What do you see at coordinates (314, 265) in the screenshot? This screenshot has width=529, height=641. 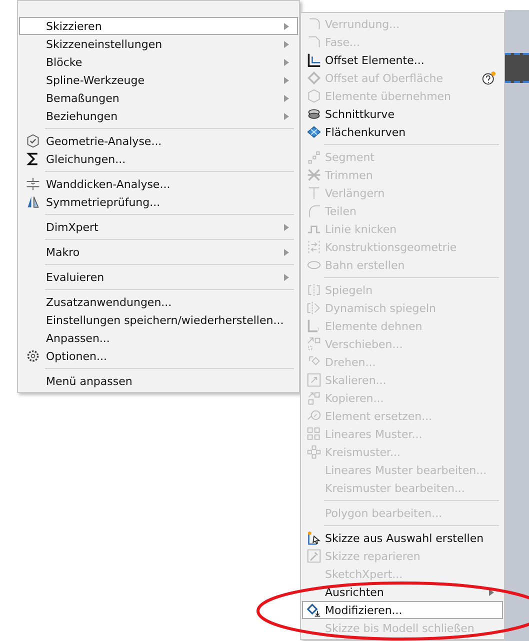 I see `ellipse-icon` at bounding box center [314, 265].